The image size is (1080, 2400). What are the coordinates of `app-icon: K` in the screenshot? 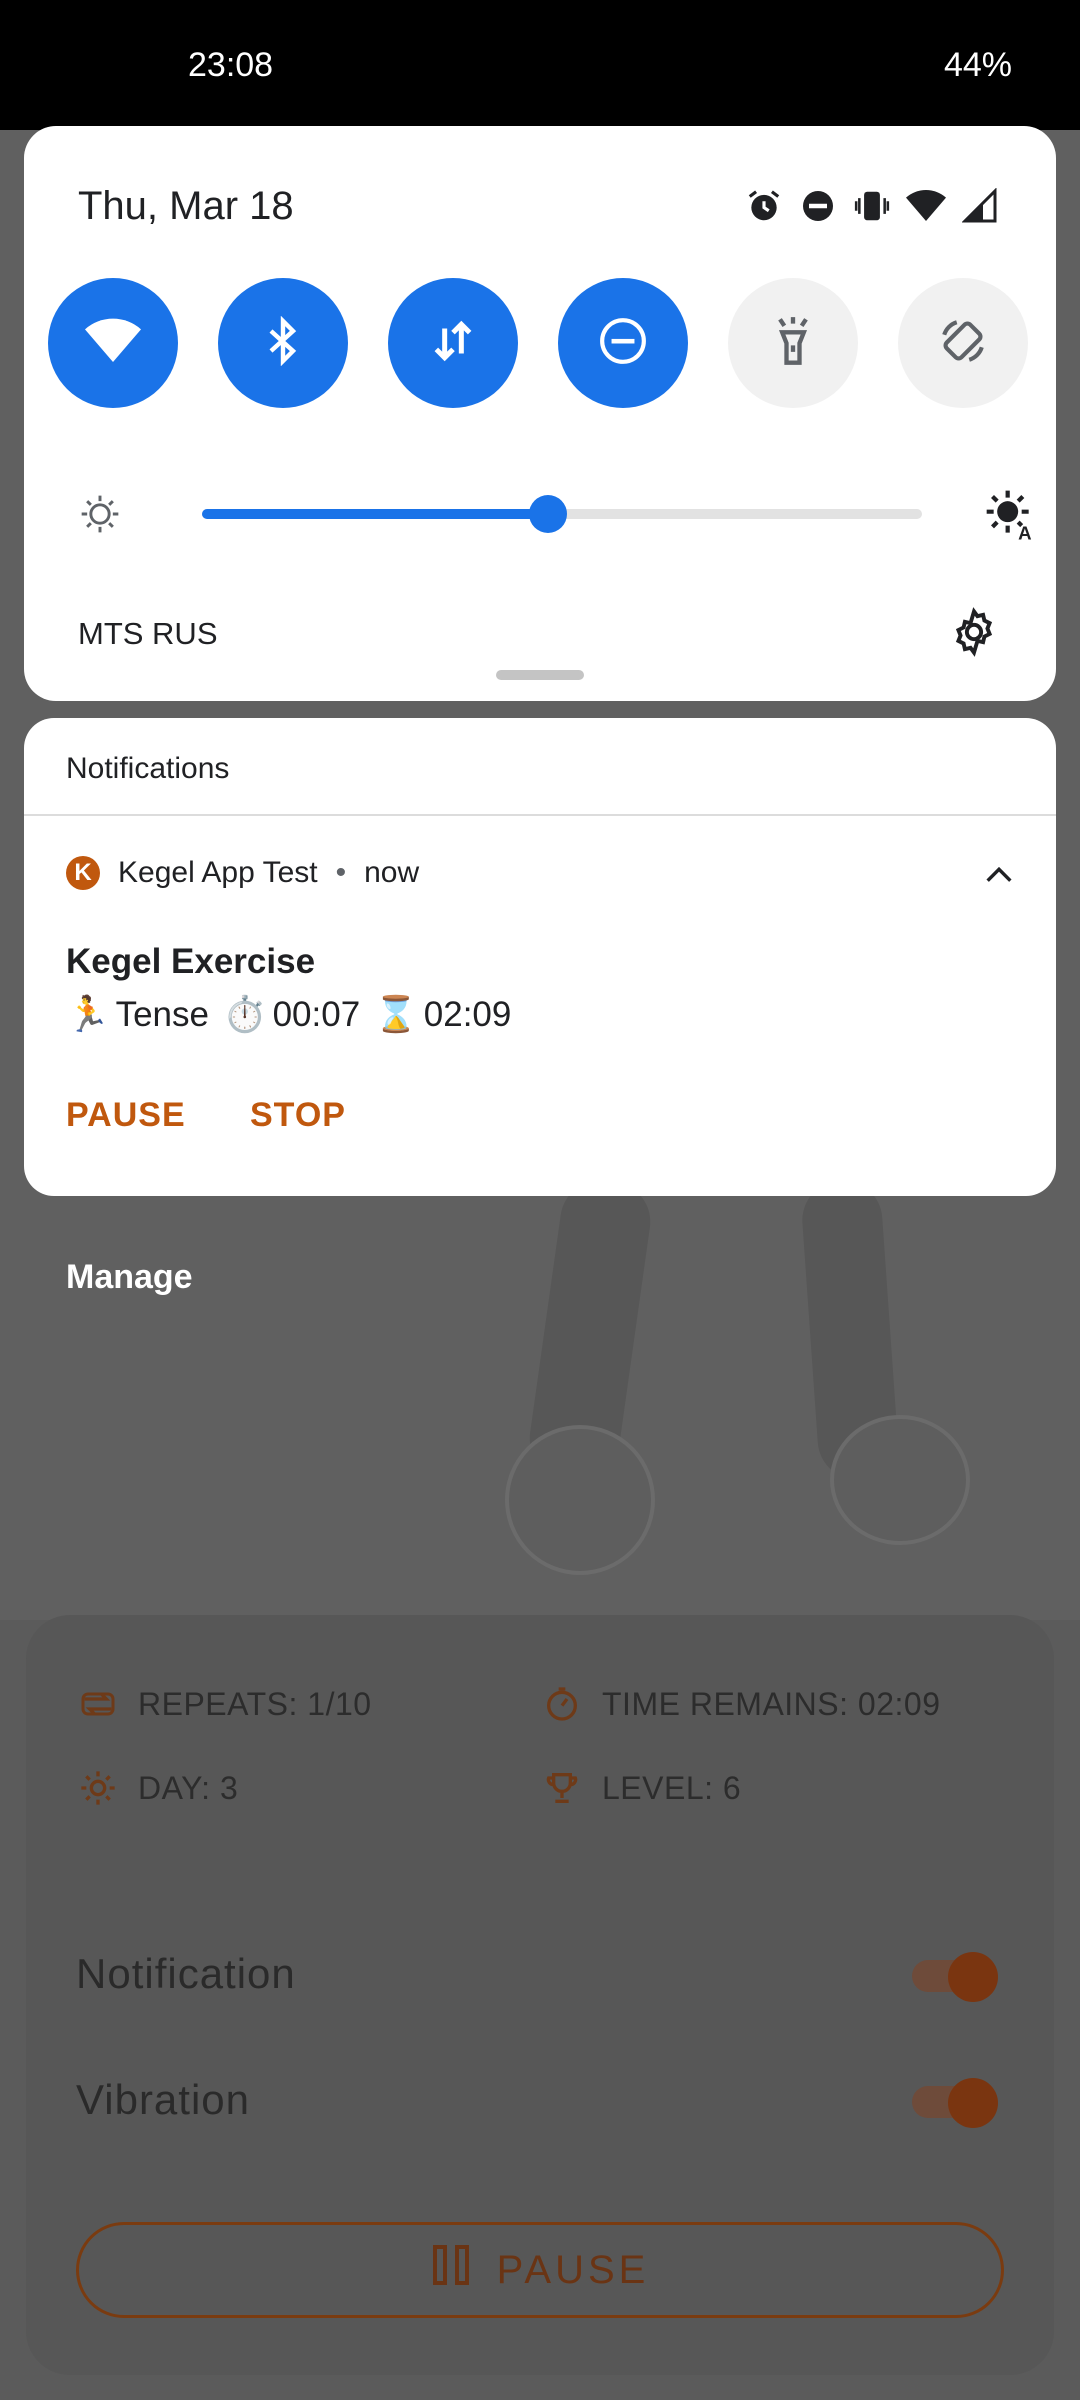 It's located at (83, 873).